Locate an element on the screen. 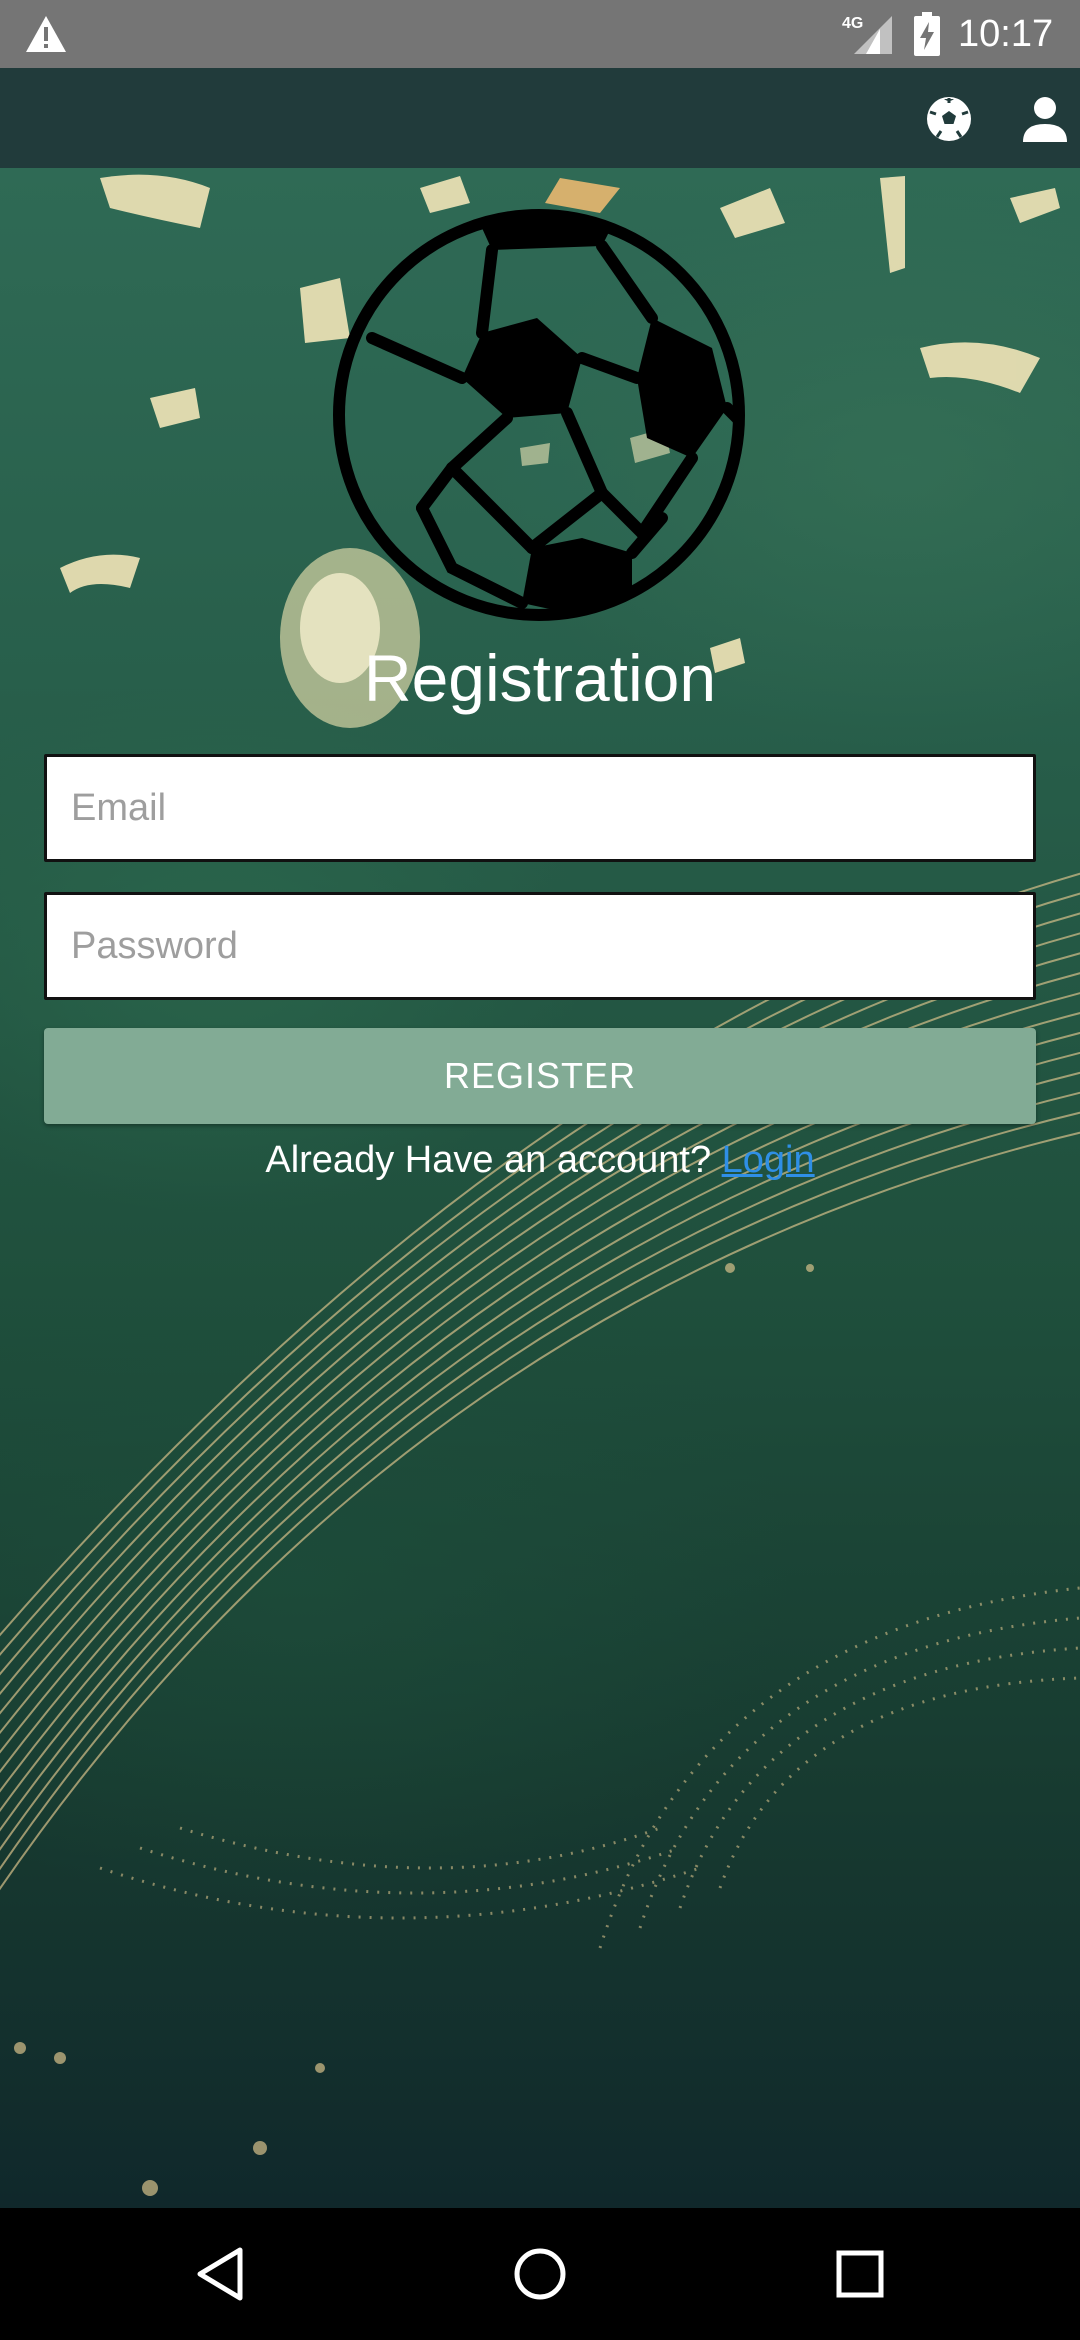  recents-icon is located at coordinates (860, 2274).